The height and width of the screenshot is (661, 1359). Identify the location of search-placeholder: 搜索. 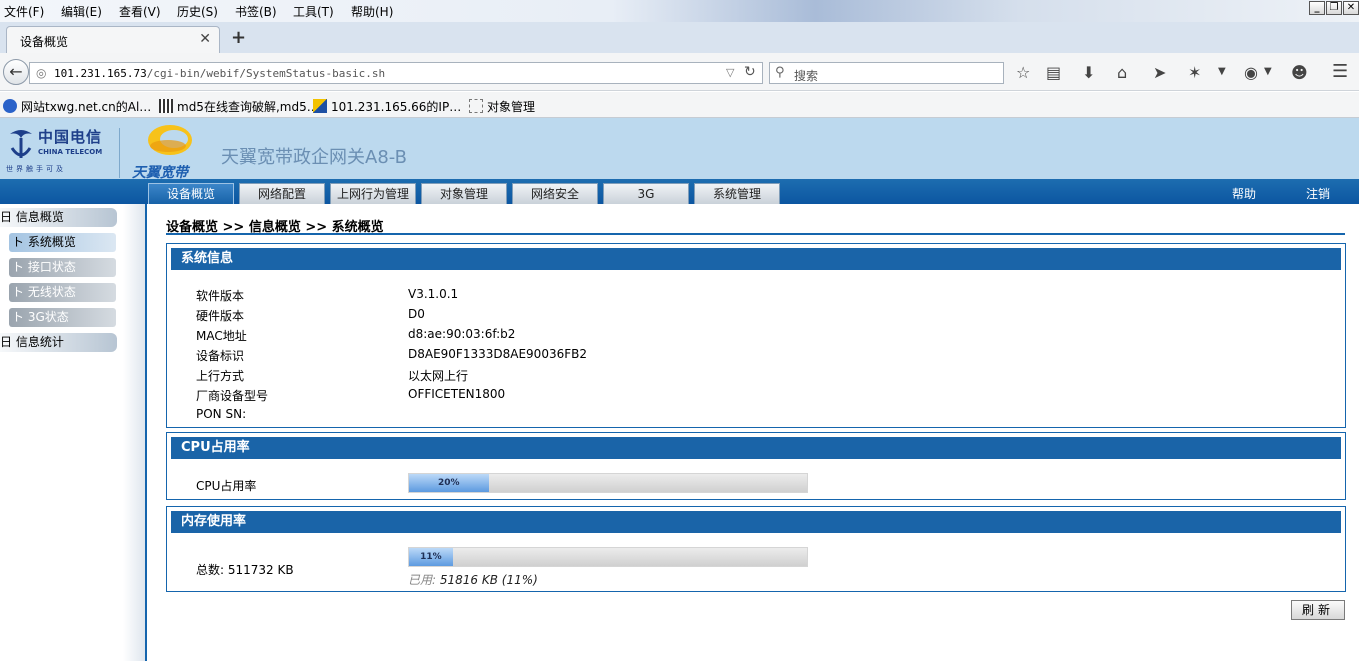
(806, 76).